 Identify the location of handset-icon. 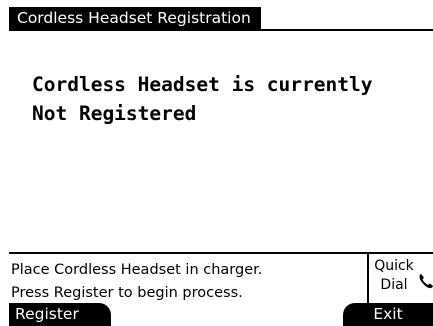
(426, 281).